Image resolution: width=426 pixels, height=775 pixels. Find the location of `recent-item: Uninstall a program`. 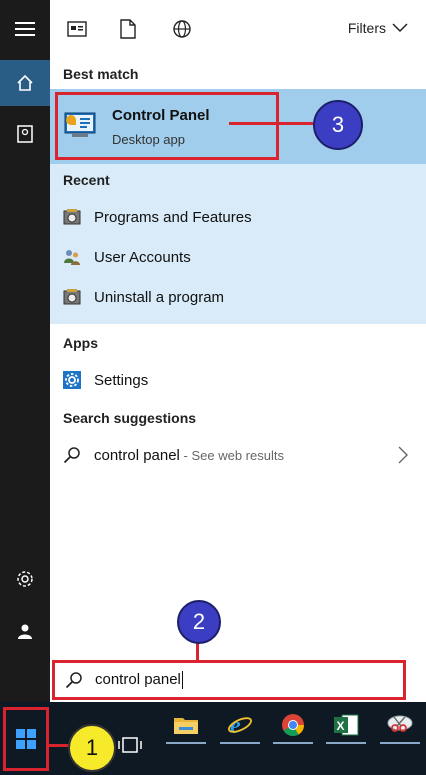

recent-item: Uninstall a program is located at coordinates (238, 297).